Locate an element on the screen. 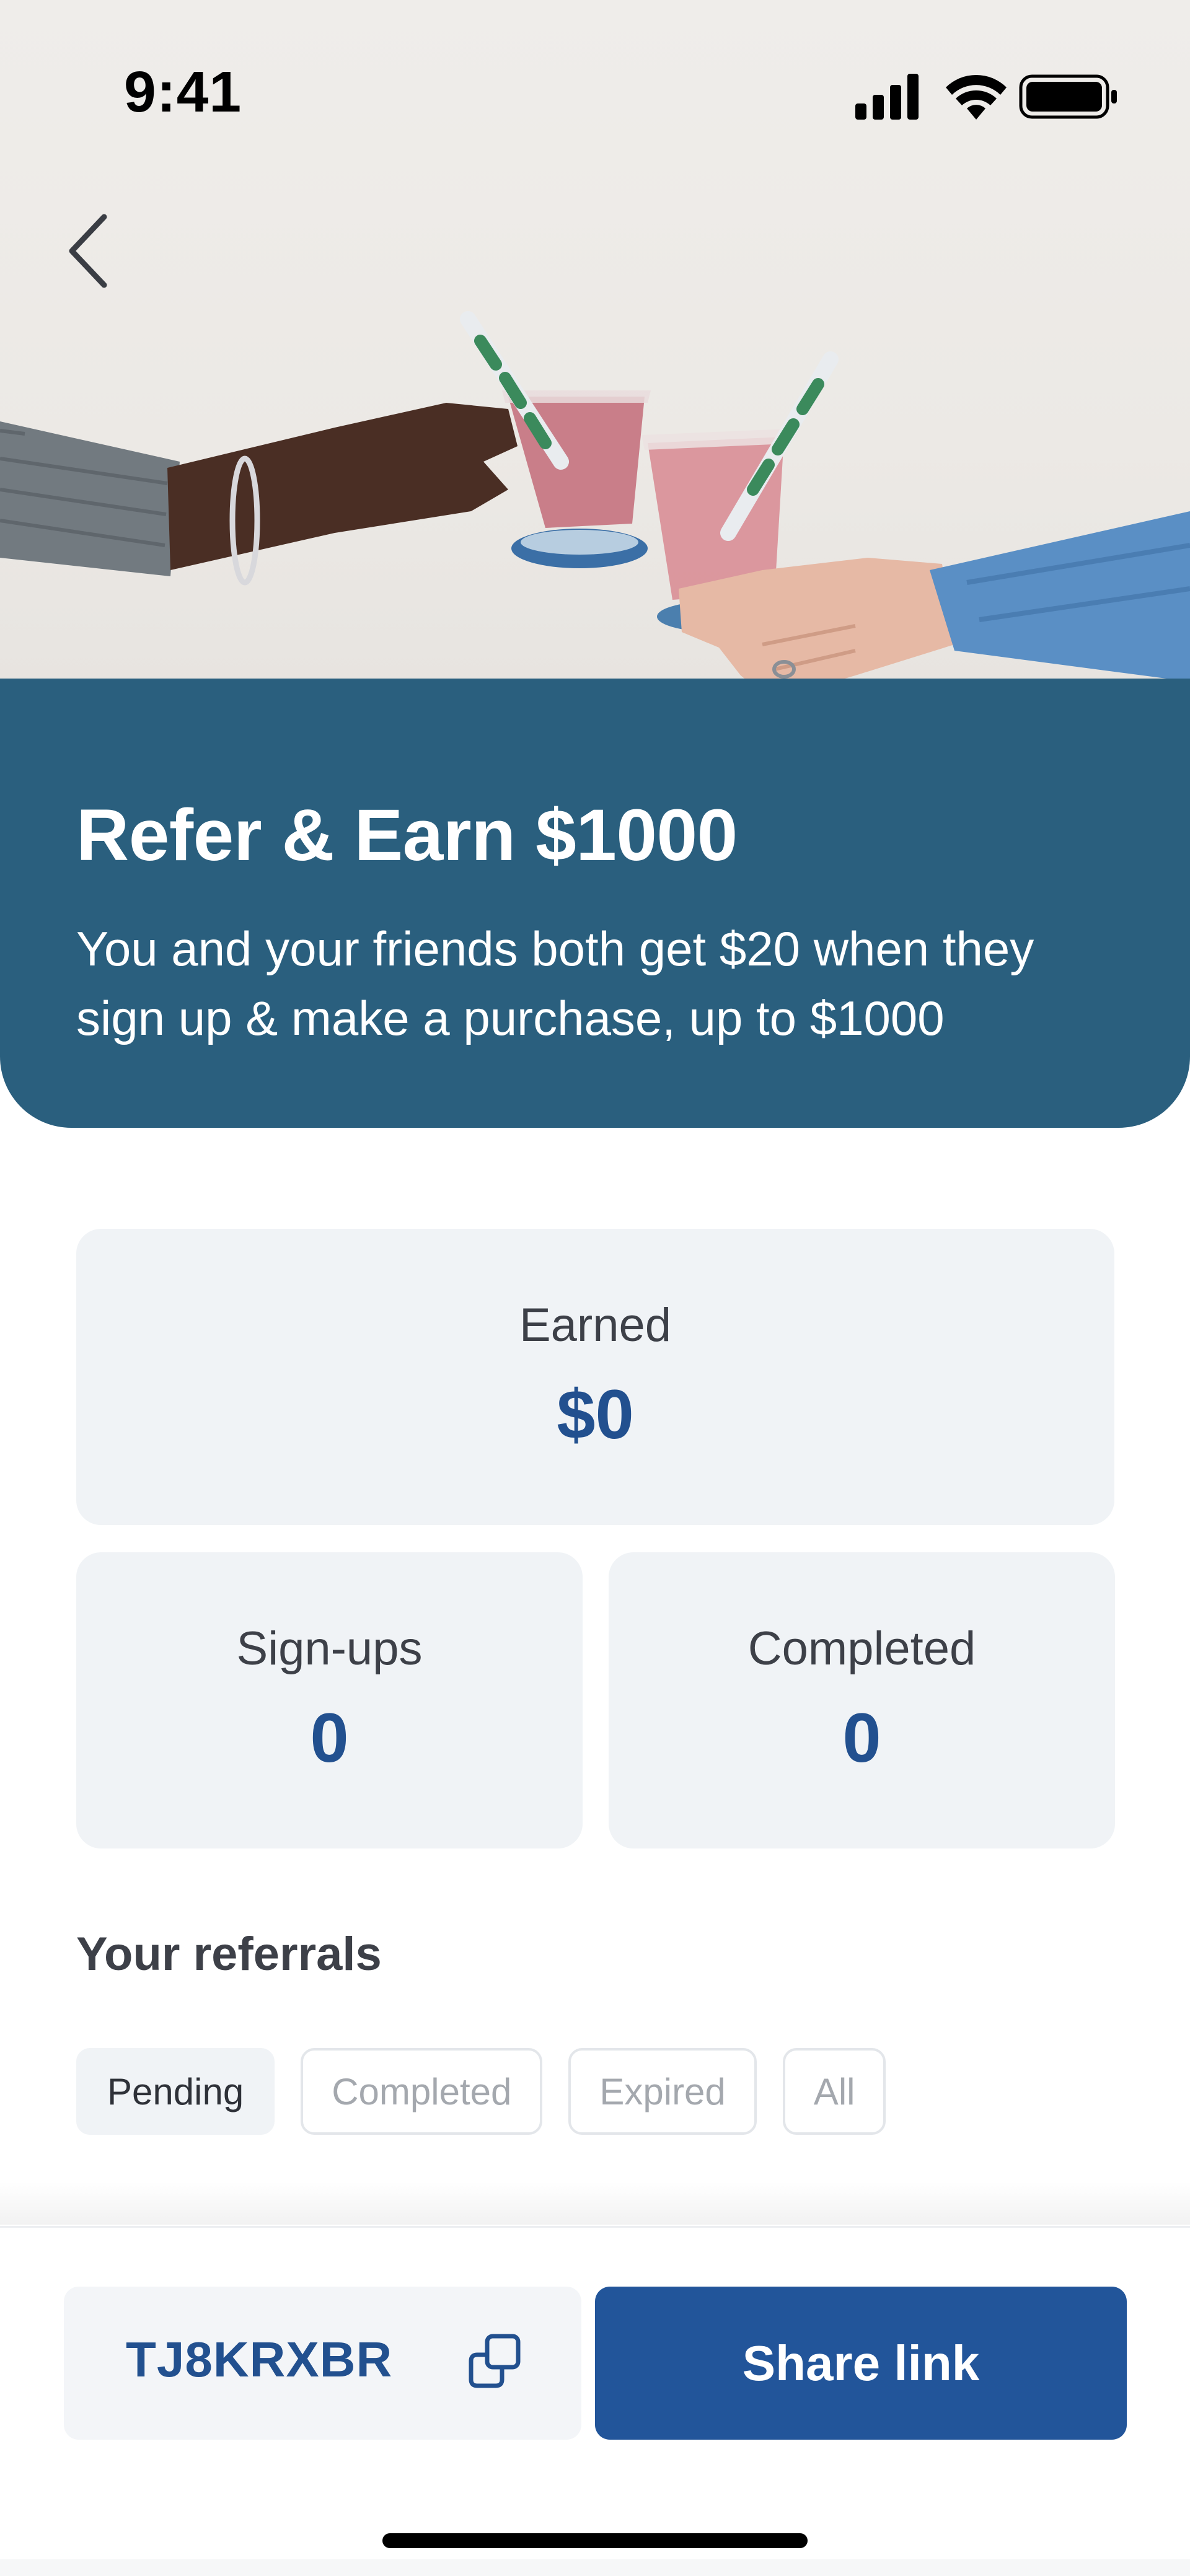 The image size is (1190, 2576). bottom-bar-shadow is located at coordinates (595, 2203).